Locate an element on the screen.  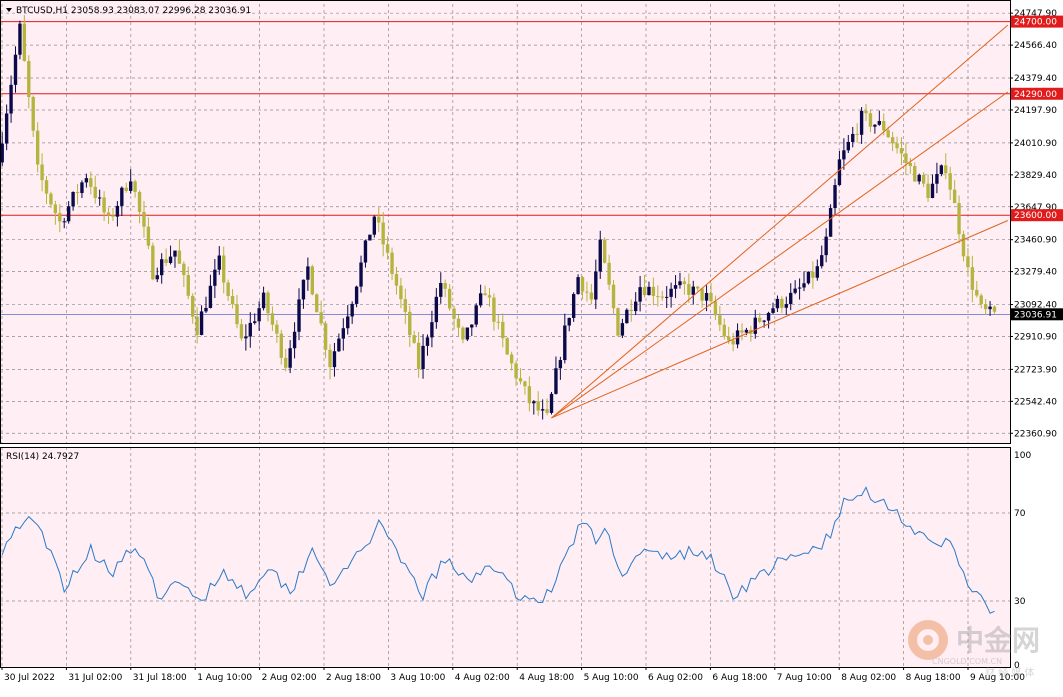
price-tick-label: 22723.90 is located at coordinates (1035, 370).